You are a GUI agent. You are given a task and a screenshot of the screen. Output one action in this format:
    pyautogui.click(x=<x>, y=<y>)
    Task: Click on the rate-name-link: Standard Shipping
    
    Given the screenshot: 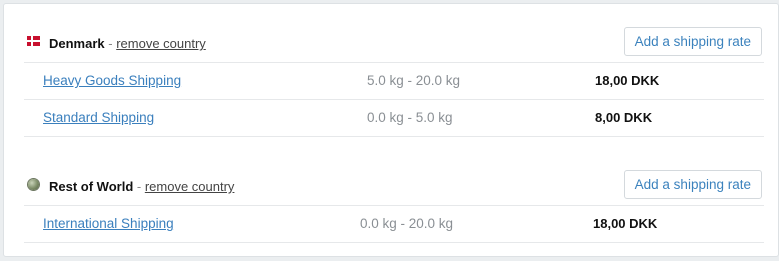 What is the action you would take?
    pyautogui.click(x=98, y=117)
    